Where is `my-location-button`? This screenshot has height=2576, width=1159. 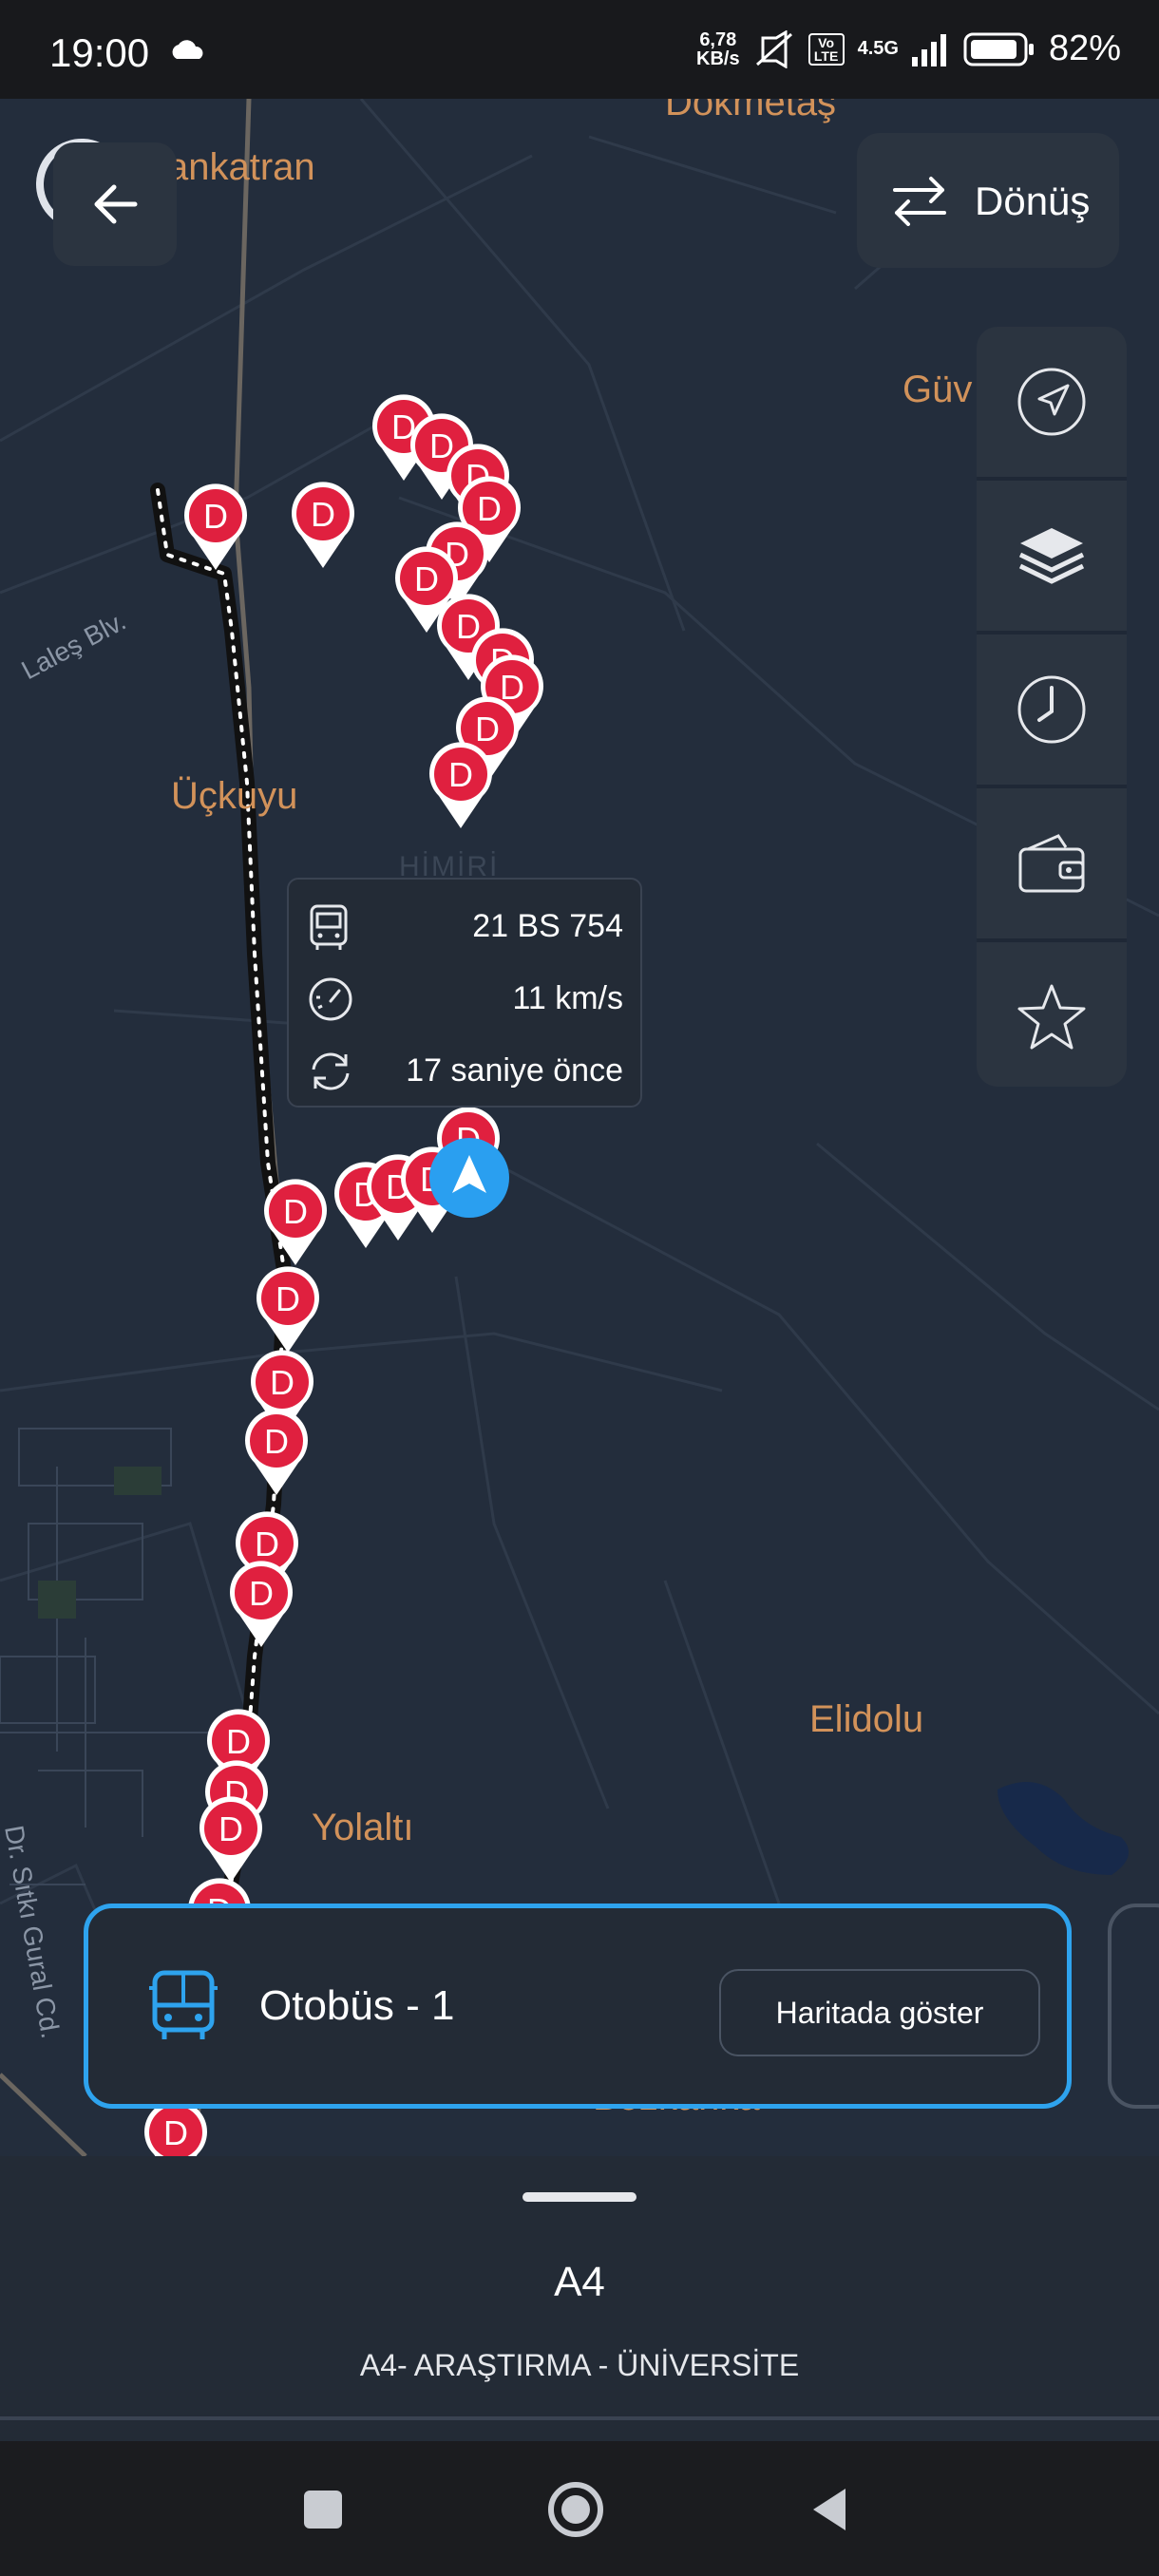
my-location-button is located at coordinates (1052, 402).